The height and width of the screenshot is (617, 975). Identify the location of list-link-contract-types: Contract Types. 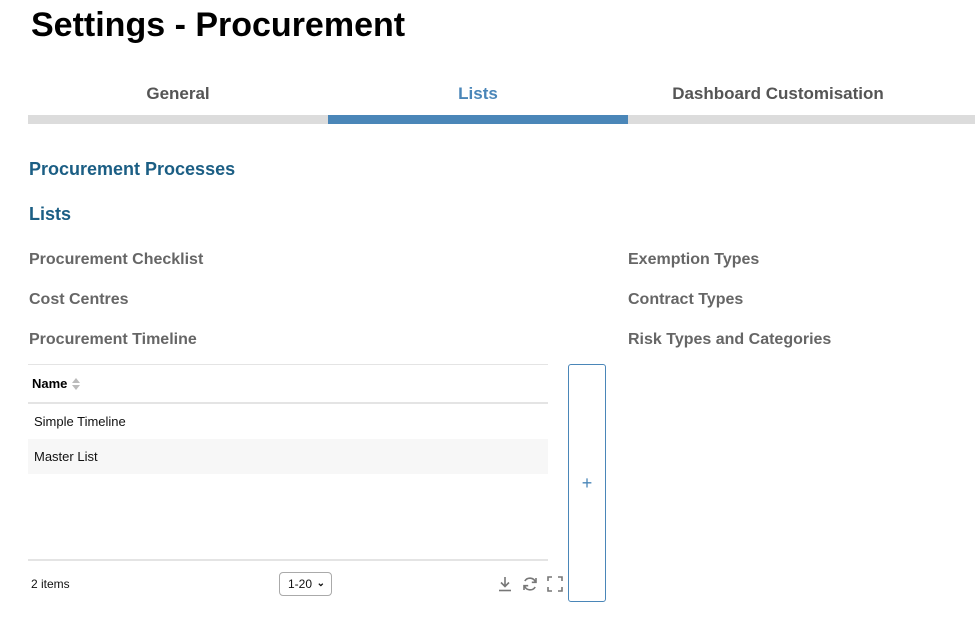
(685, 300).